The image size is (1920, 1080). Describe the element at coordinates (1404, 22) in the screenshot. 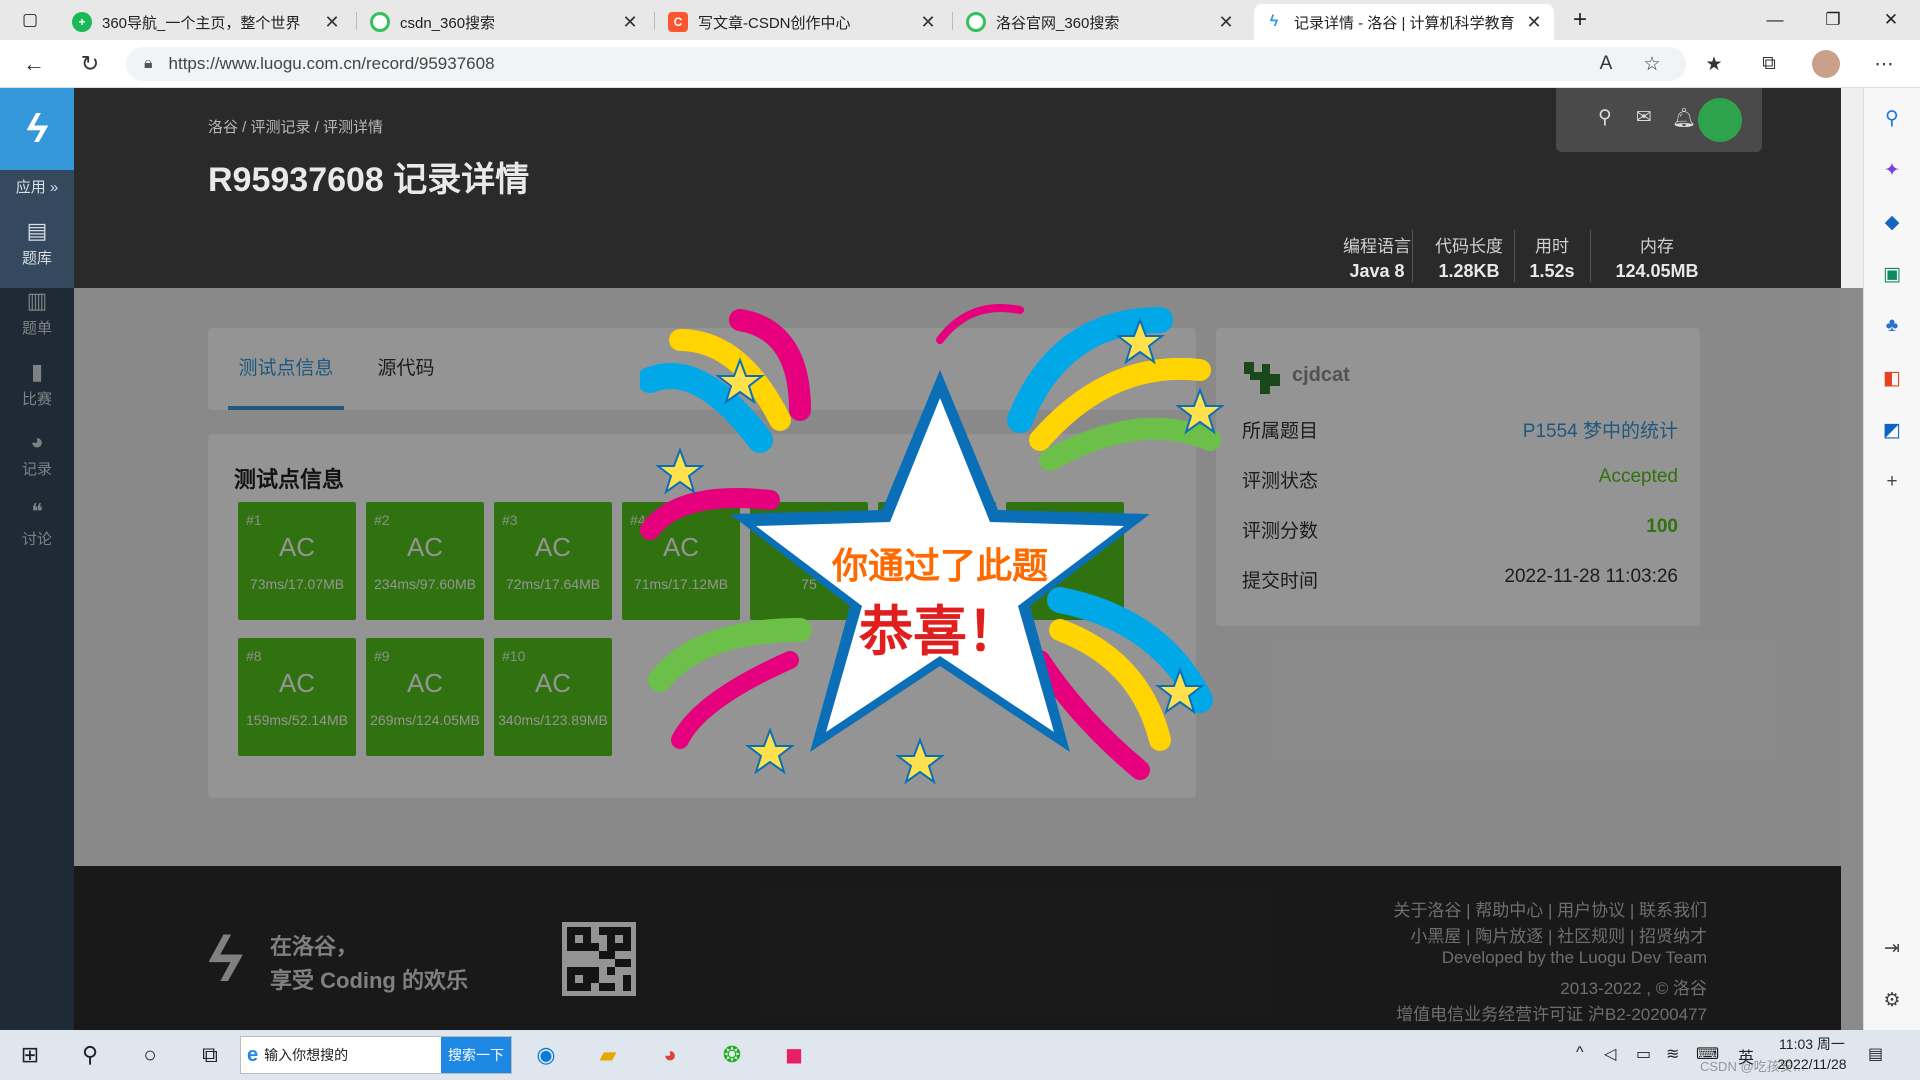

I see `tab-5-active: ϟ 记录详情 - 洛谷 | 计算机科学教育 ✕` at that location.